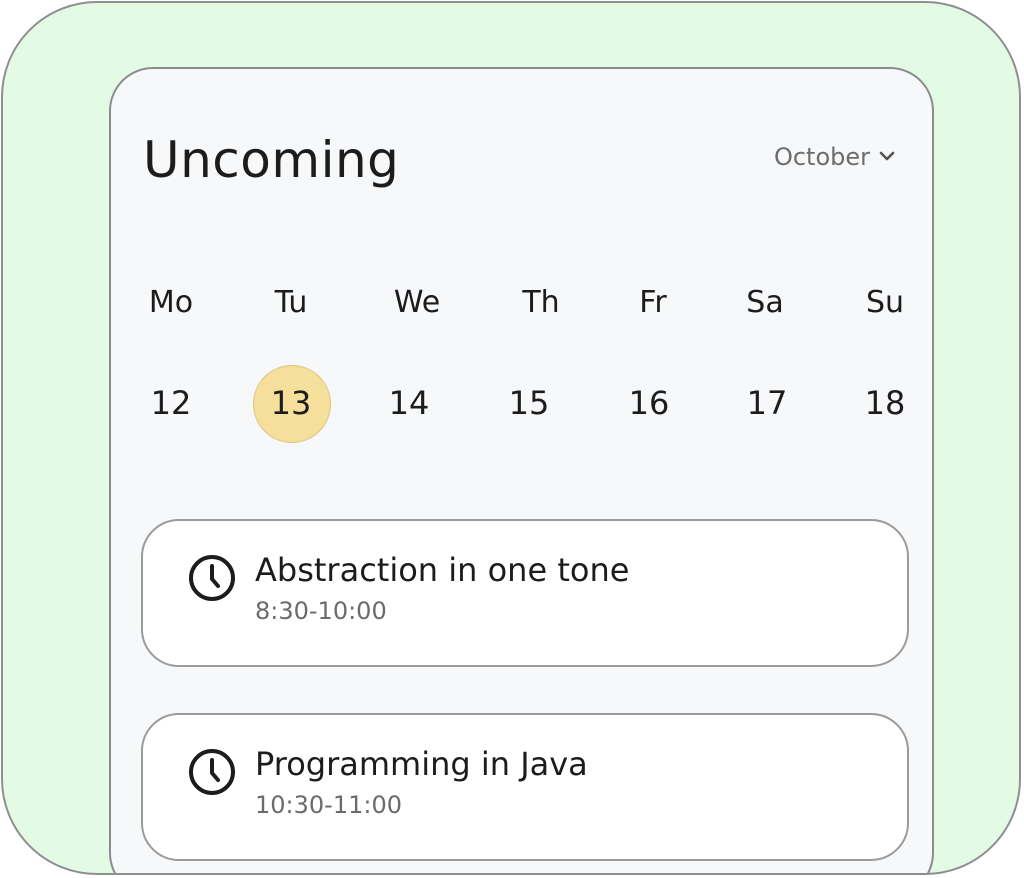 This screenshot has height=878, width=1024. I want to click on event-title: Abstraction in one tone, so click(442, 570).